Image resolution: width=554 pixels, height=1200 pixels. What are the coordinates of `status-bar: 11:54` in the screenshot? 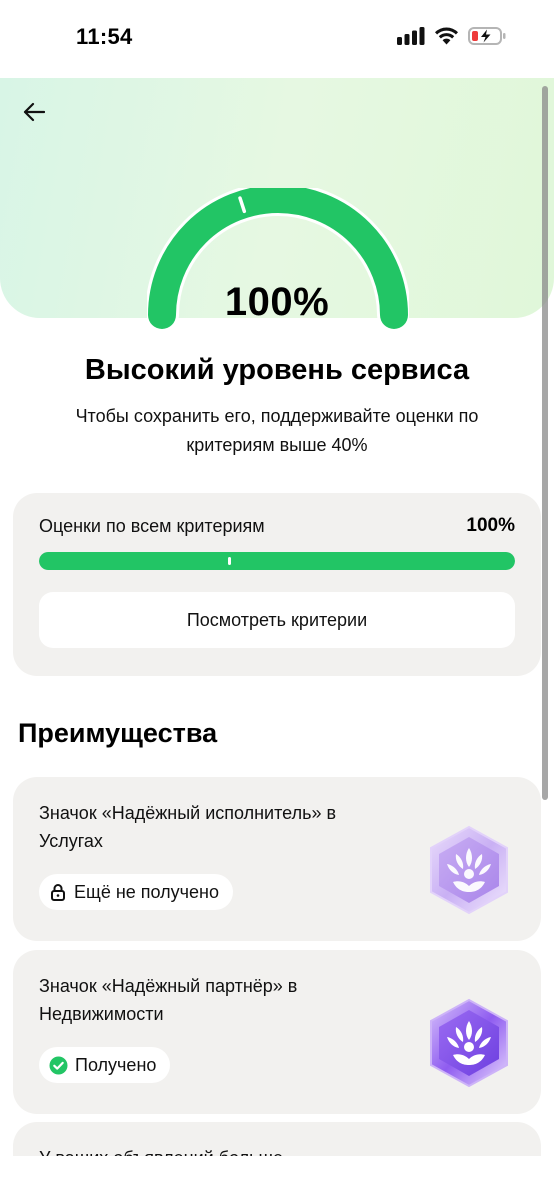 It's located at (277, 39).